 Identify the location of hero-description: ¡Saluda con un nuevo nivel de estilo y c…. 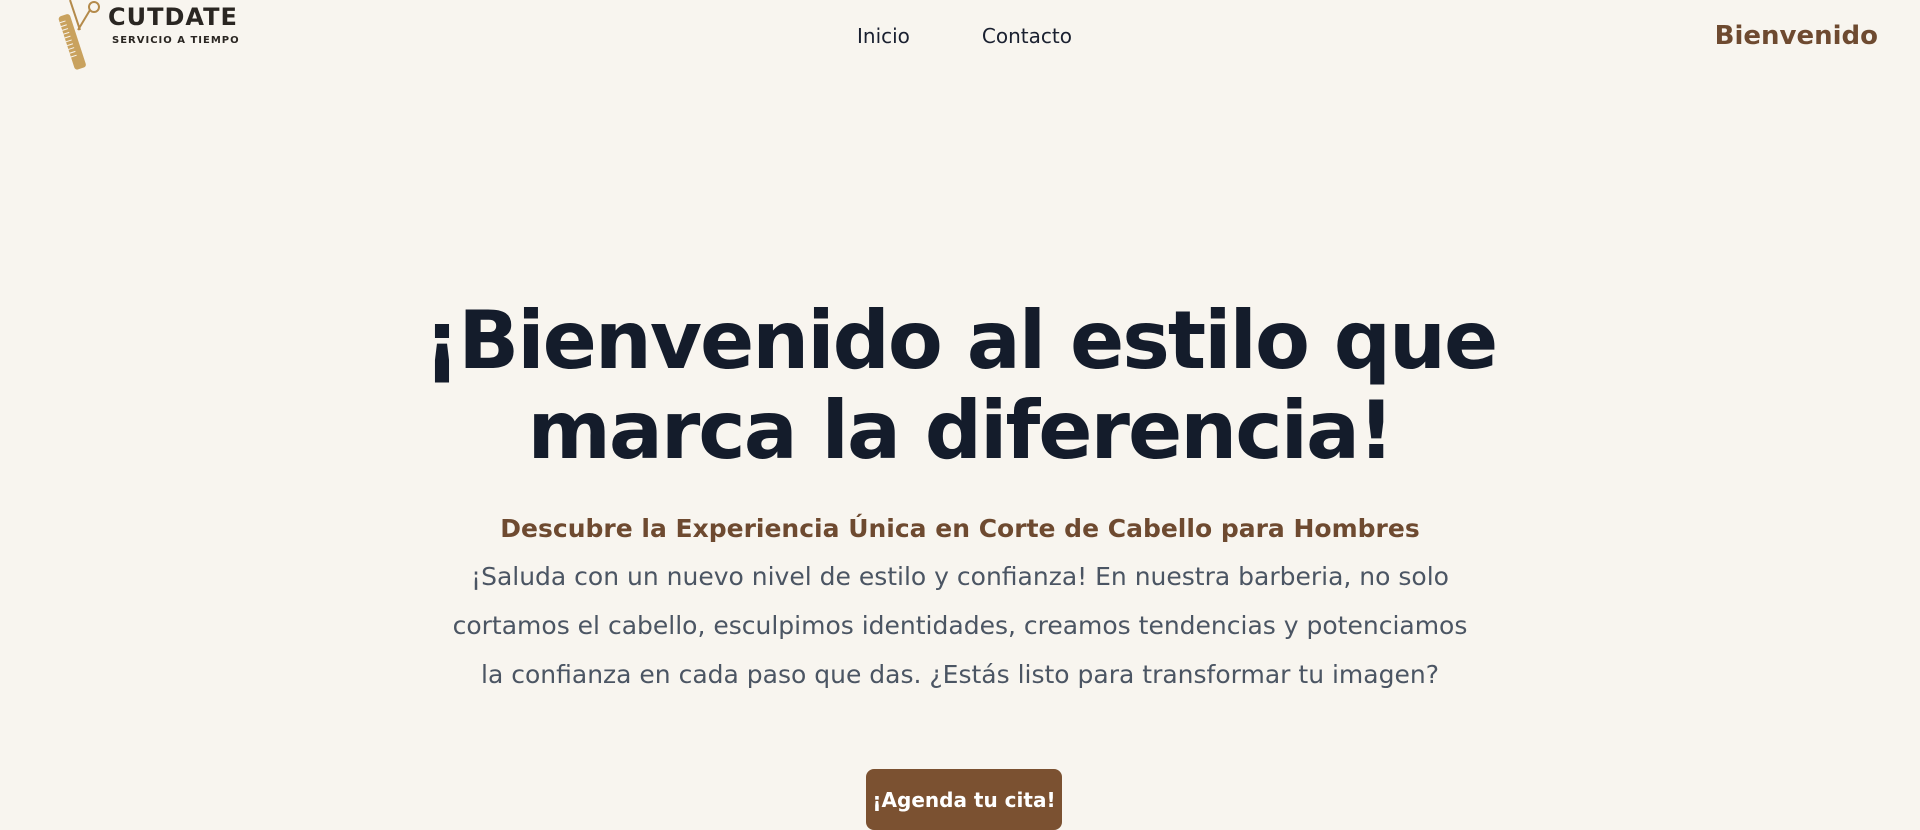
(960, 625).